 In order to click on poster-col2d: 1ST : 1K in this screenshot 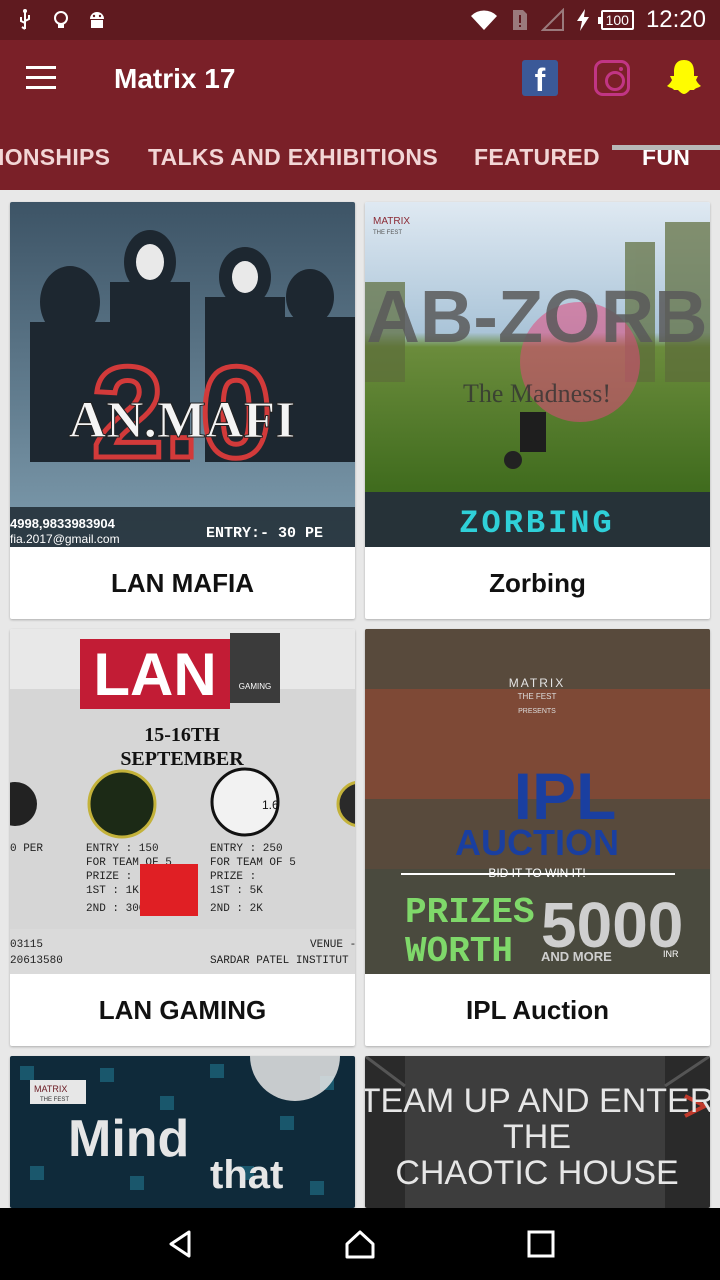, I will do `click(112, 891)`.